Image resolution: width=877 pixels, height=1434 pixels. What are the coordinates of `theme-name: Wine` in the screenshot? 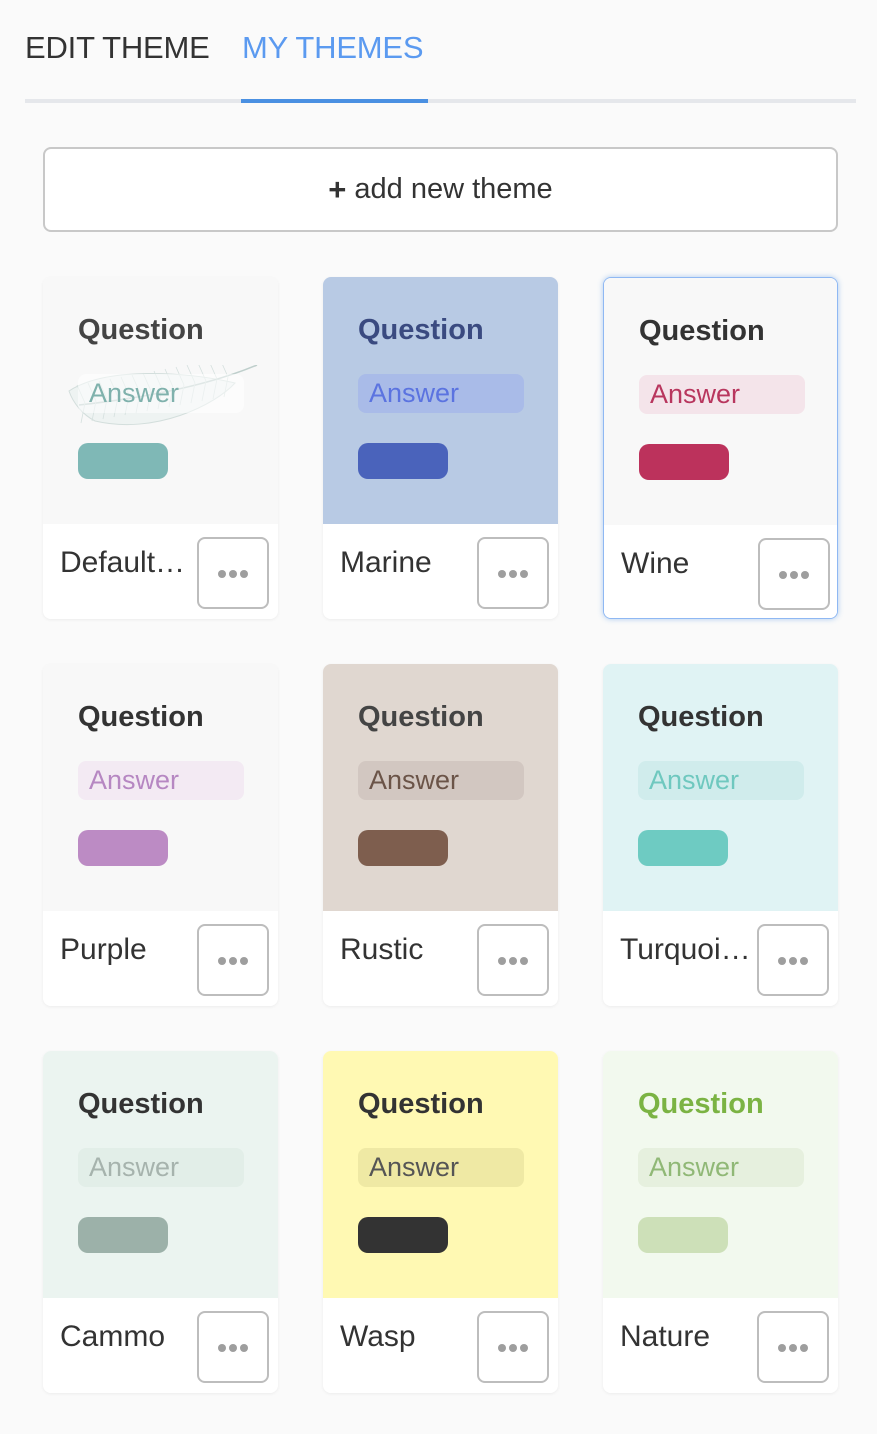 It's located at (655, 563).